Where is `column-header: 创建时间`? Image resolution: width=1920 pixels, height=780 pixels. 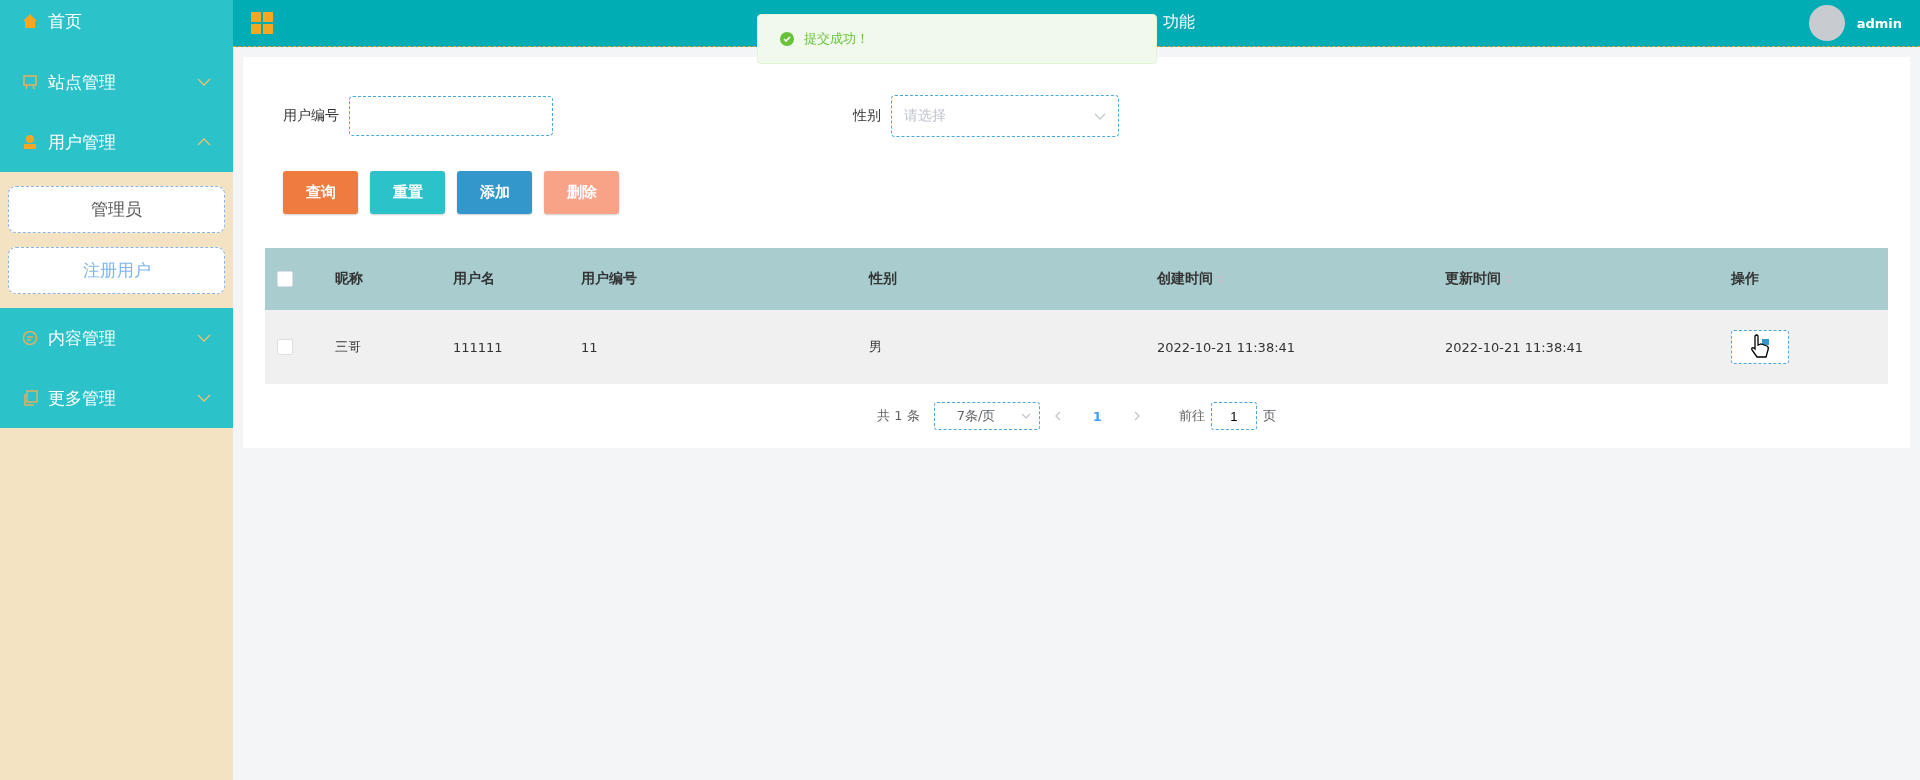
column-header: 创建时间 is located at coordinates (1185, 279).